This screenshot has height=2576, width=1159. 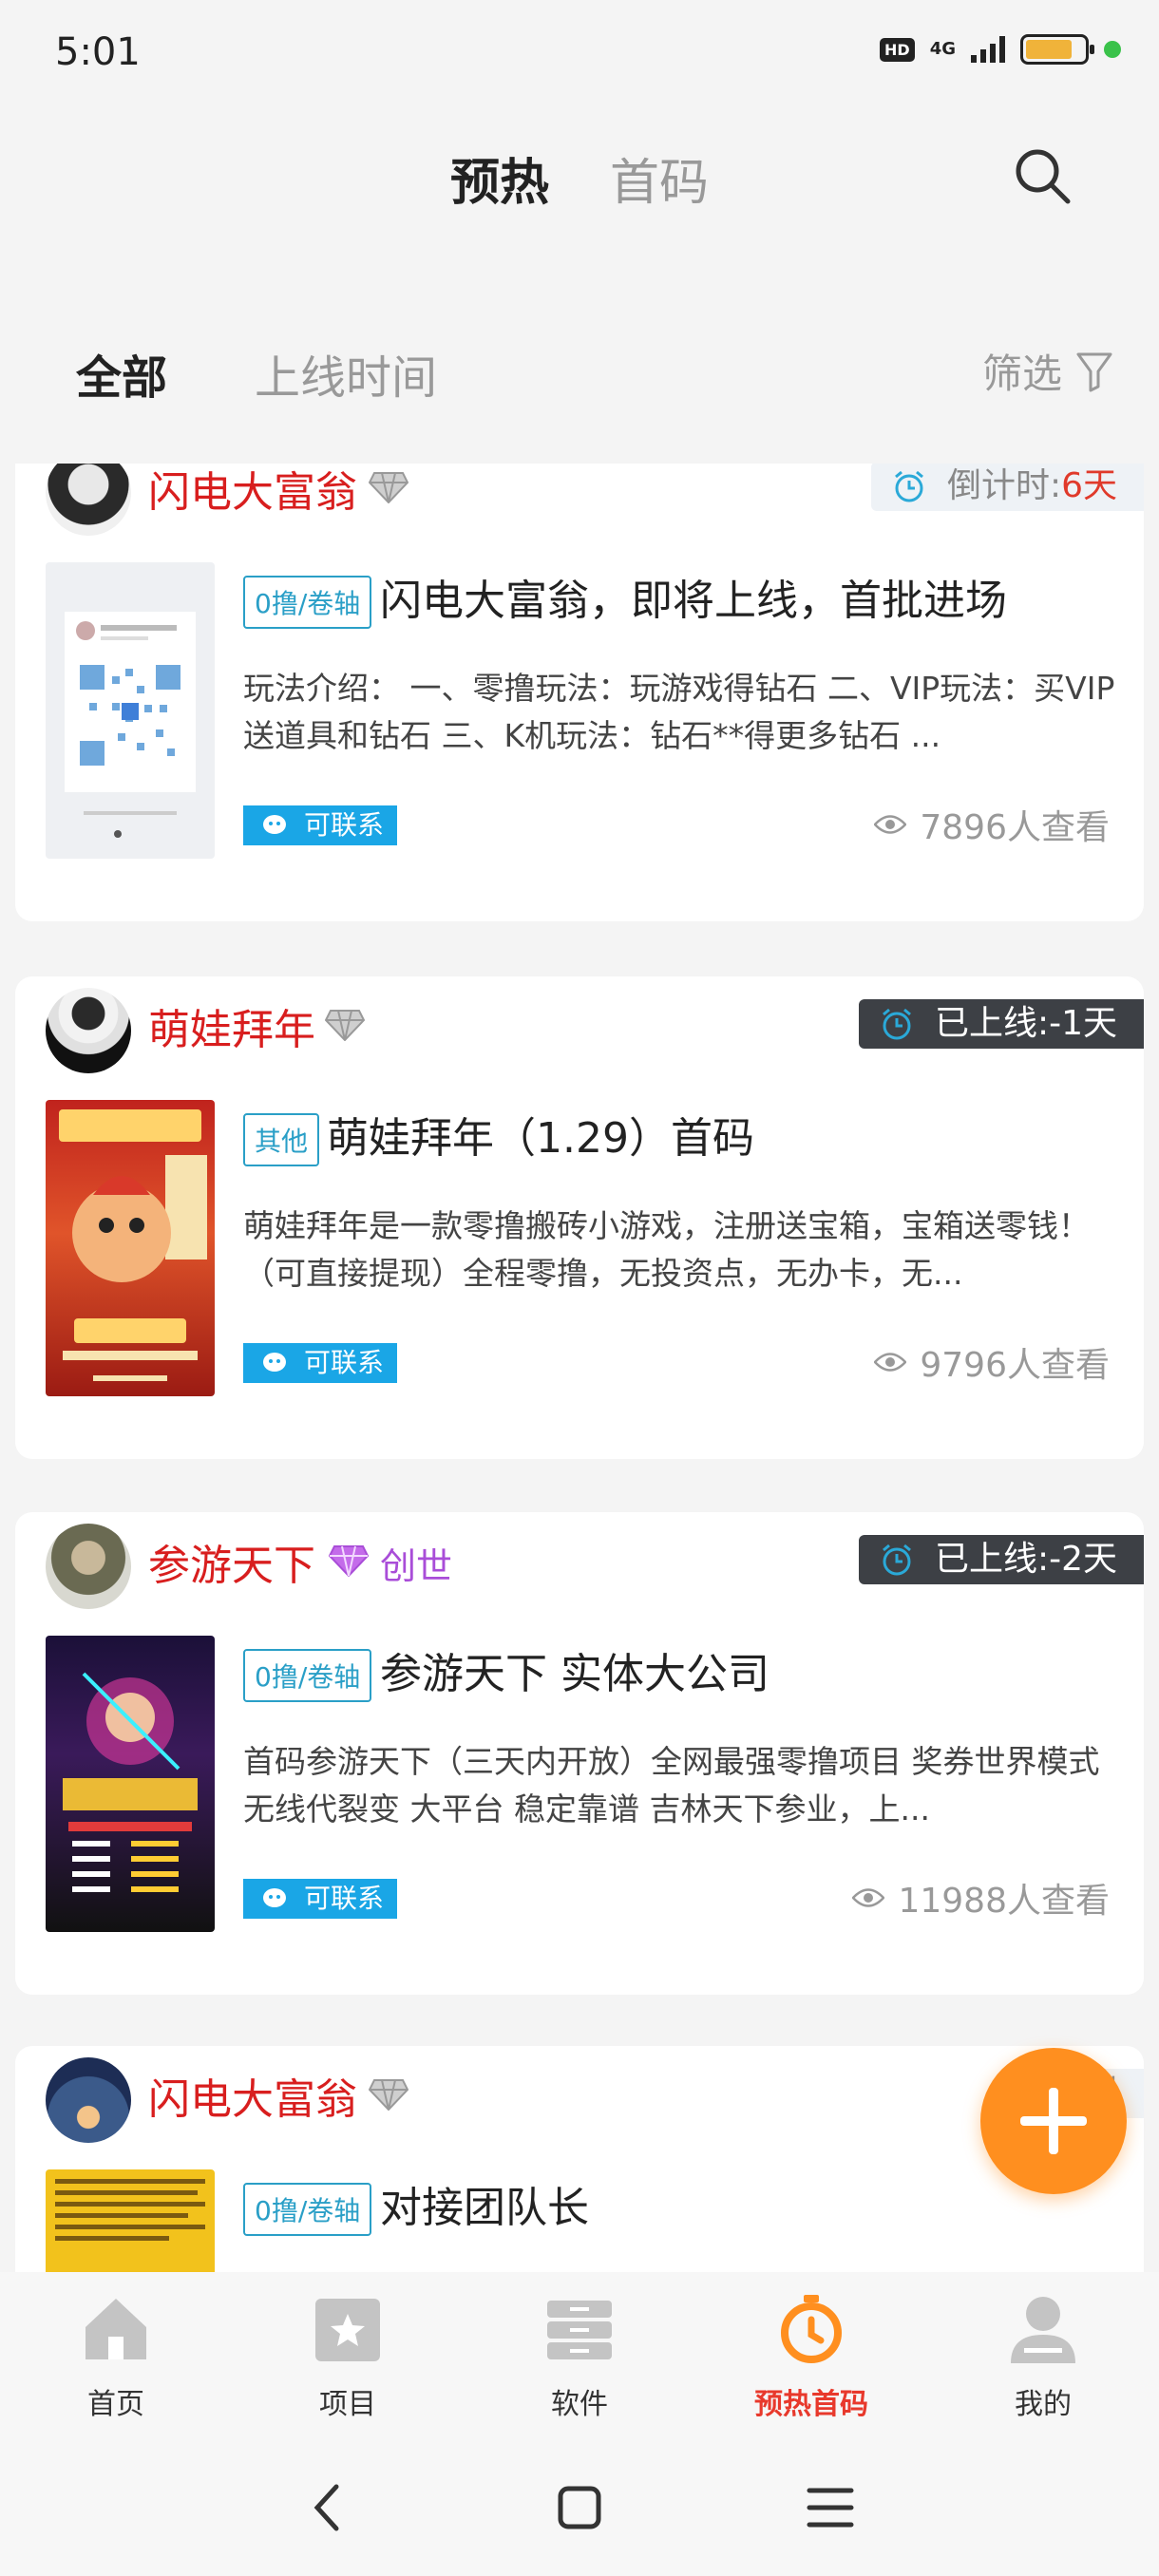 What do you see at coordinates (659, 178) in the screenshot?
I see `tab-first-code: 首码` at bounding box center [659, 178].